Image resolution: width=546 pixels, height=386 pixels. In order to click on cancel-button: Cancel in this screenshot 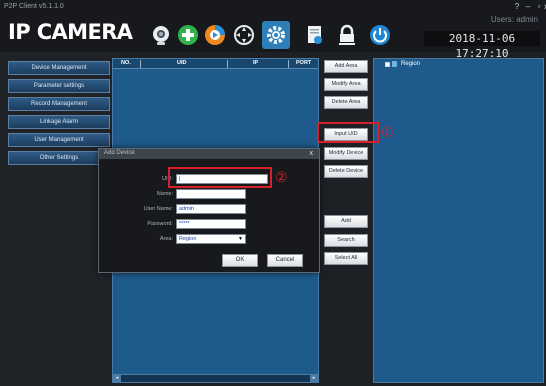, I will do `click(285, 260)`.